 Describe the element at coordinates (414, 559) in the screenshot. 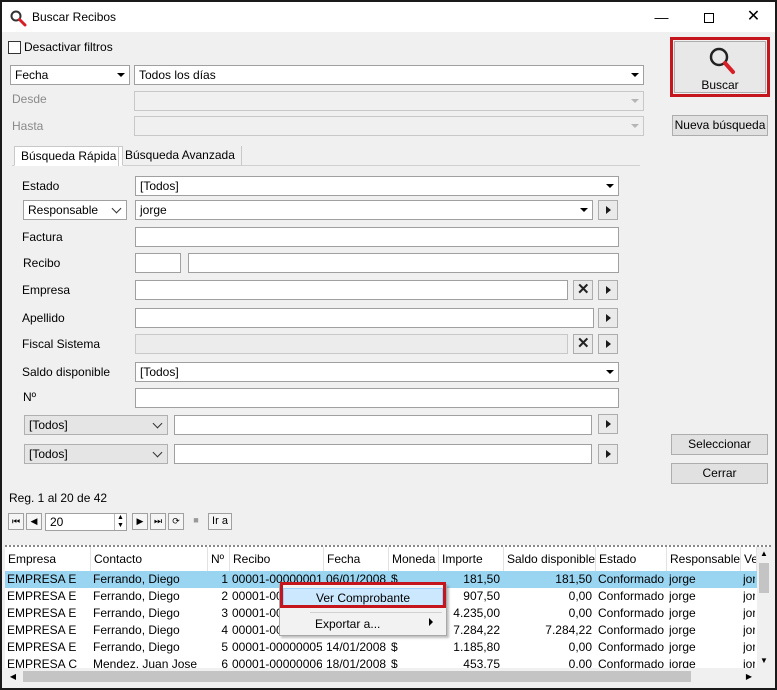

I see `column-header: Moneda` at that location.